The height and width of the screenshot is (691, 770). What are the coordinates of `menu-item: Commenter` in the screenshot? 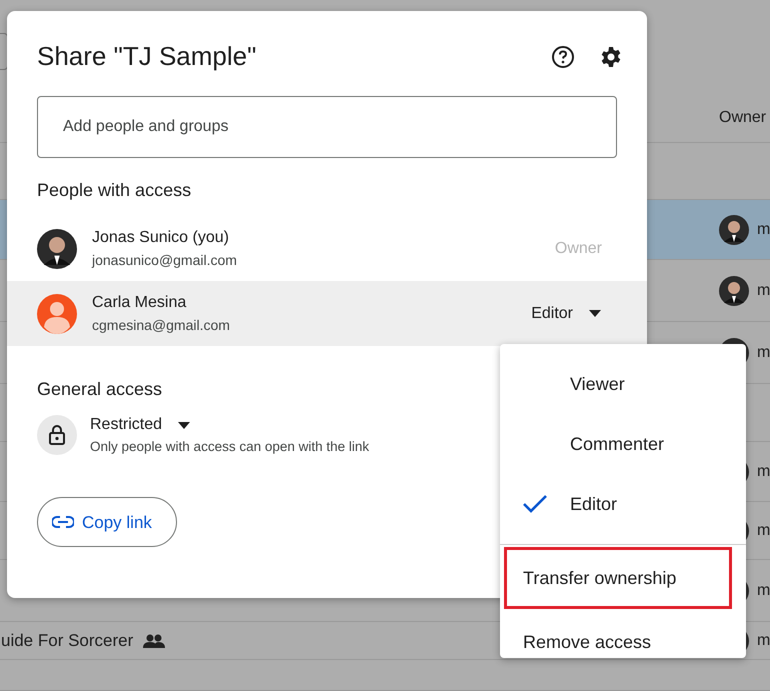 It's located at (623, 444).